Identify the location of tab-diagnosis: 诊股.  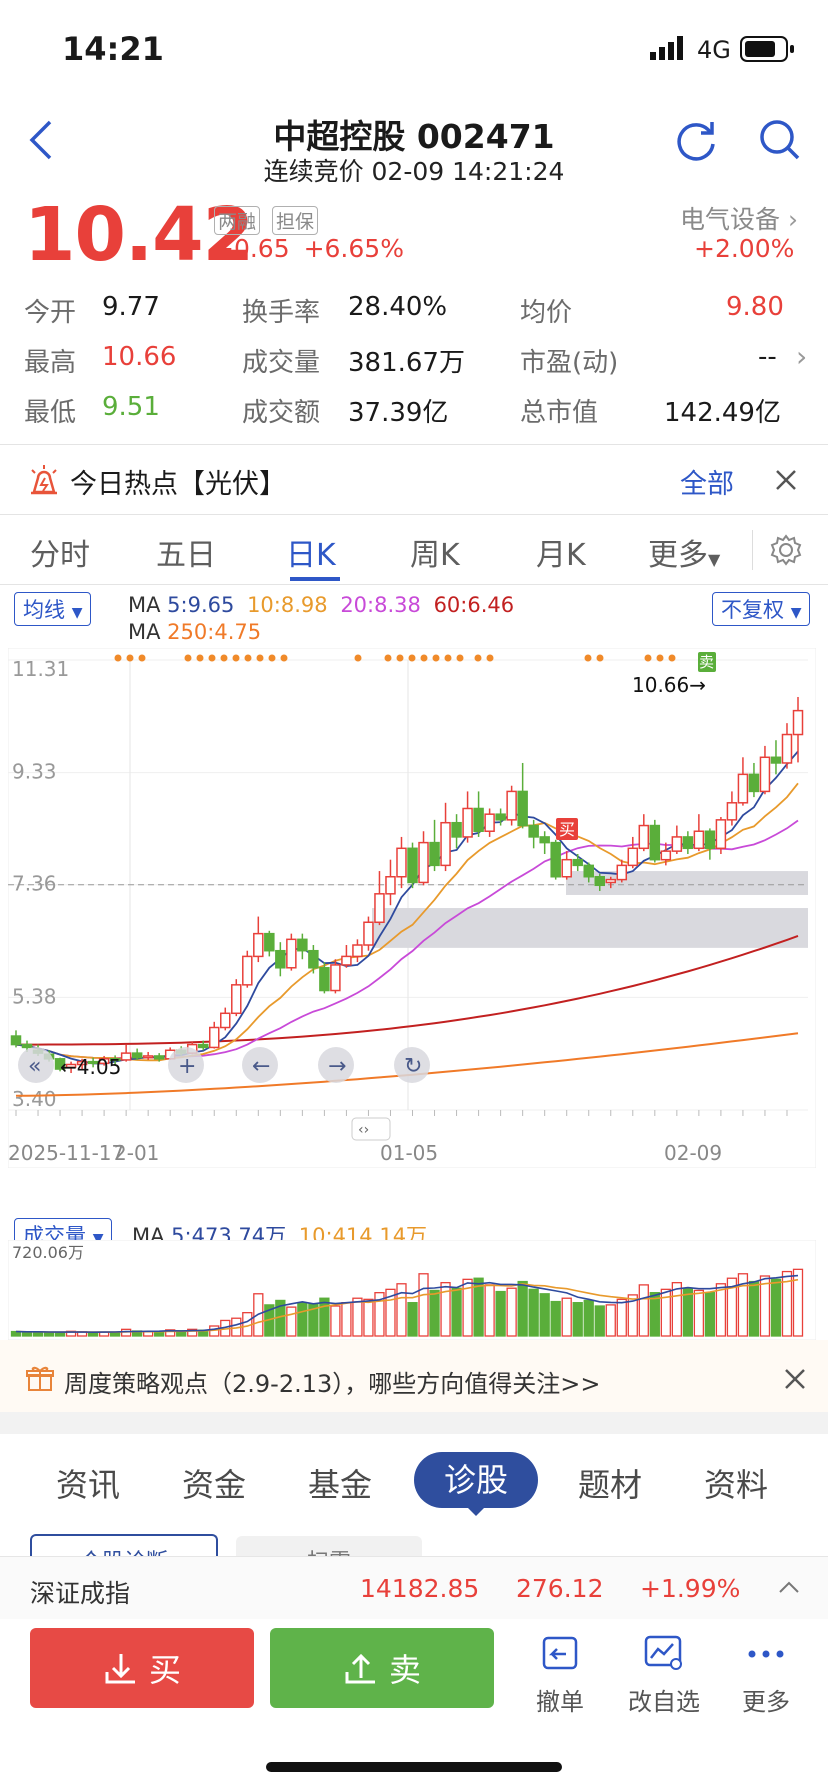
(476, 1480).